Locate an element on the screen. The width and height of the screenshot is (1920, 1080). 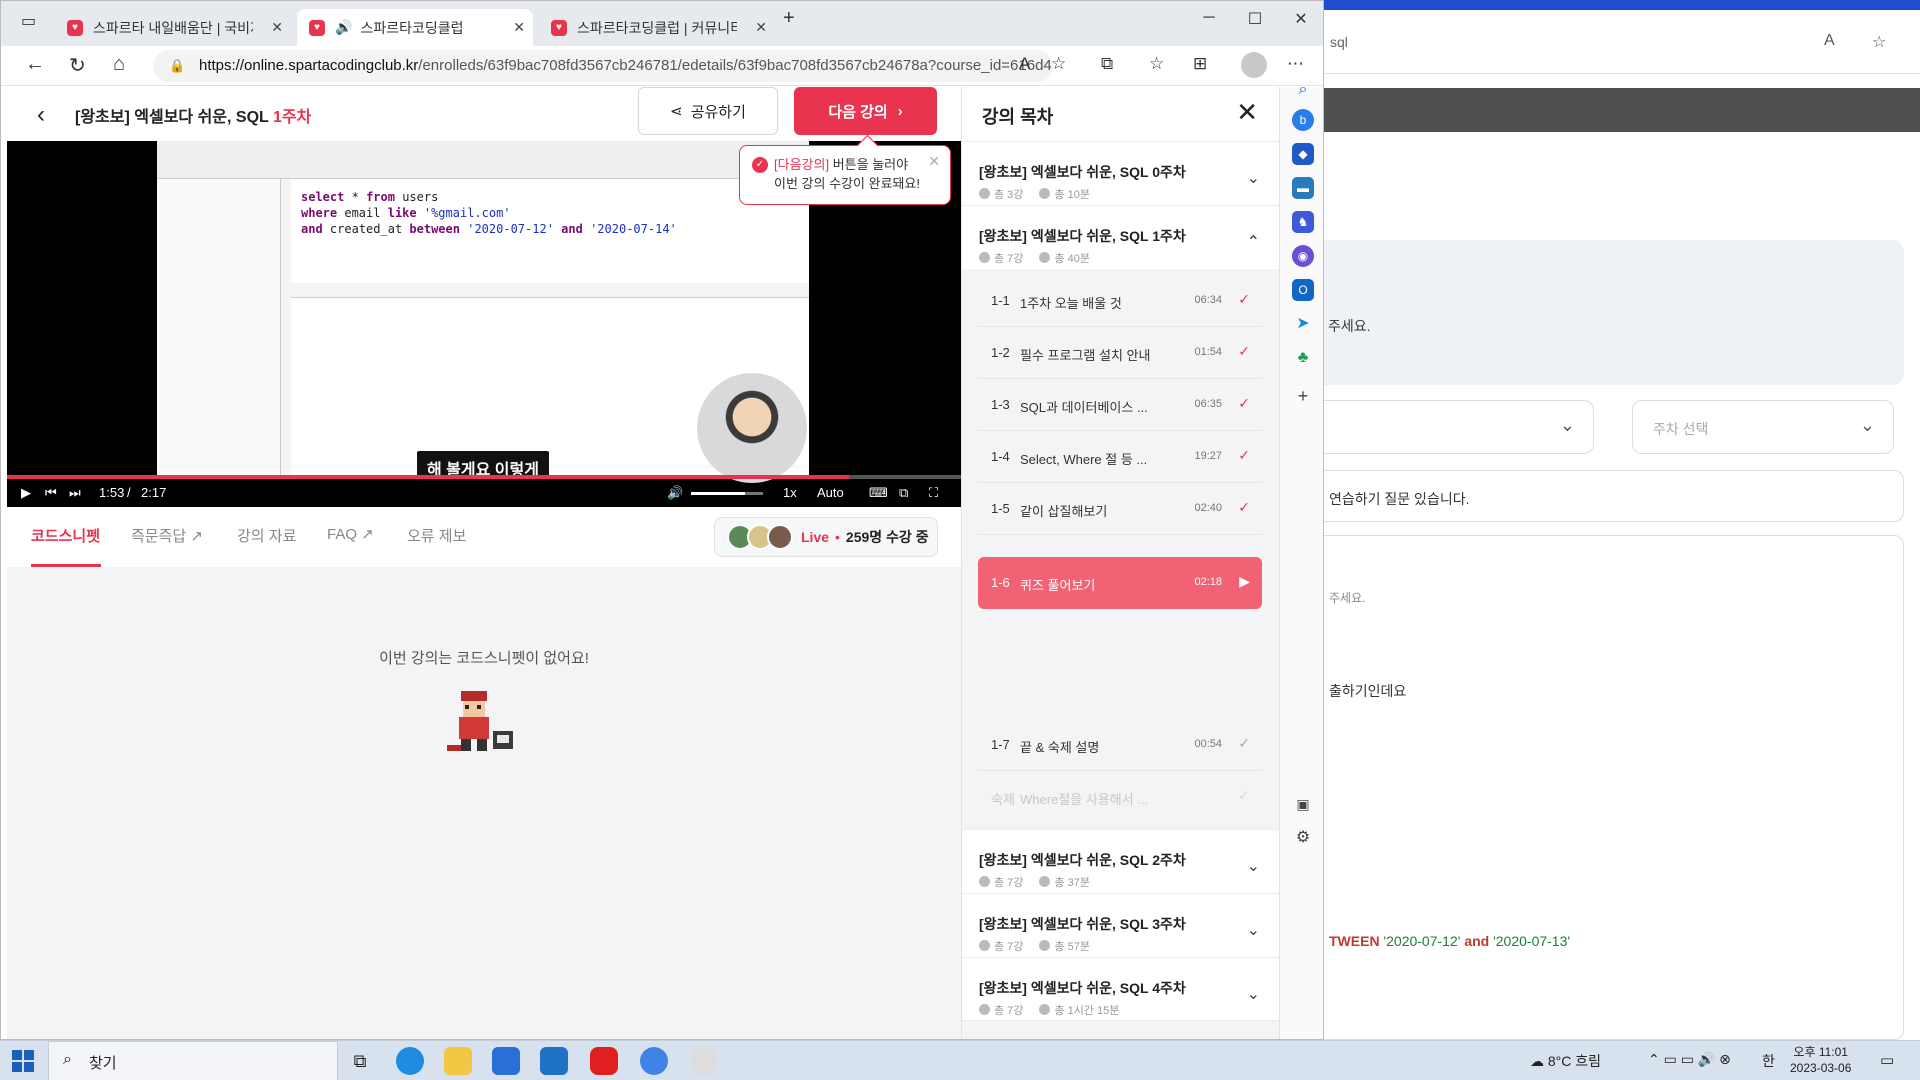
weather-widget: ☁ 8°C 흐림 is located at coordinates (1565, 1061).